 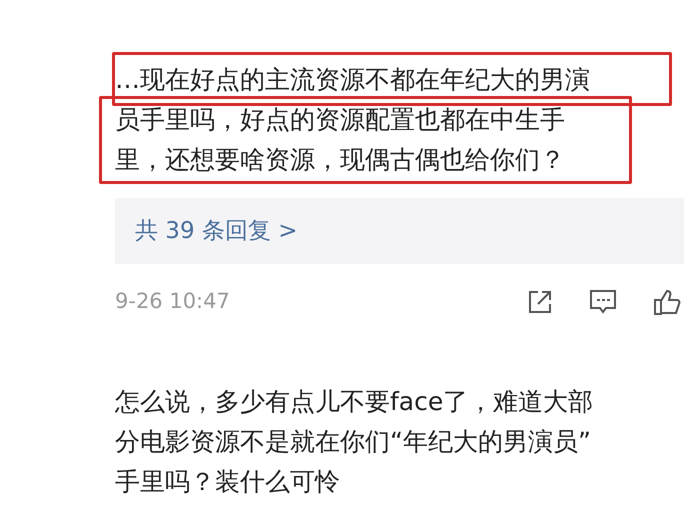 What do you see at coordinates (603, 302) in the screenshot?
I see `comment-icon` at bounding box center [603, 302].